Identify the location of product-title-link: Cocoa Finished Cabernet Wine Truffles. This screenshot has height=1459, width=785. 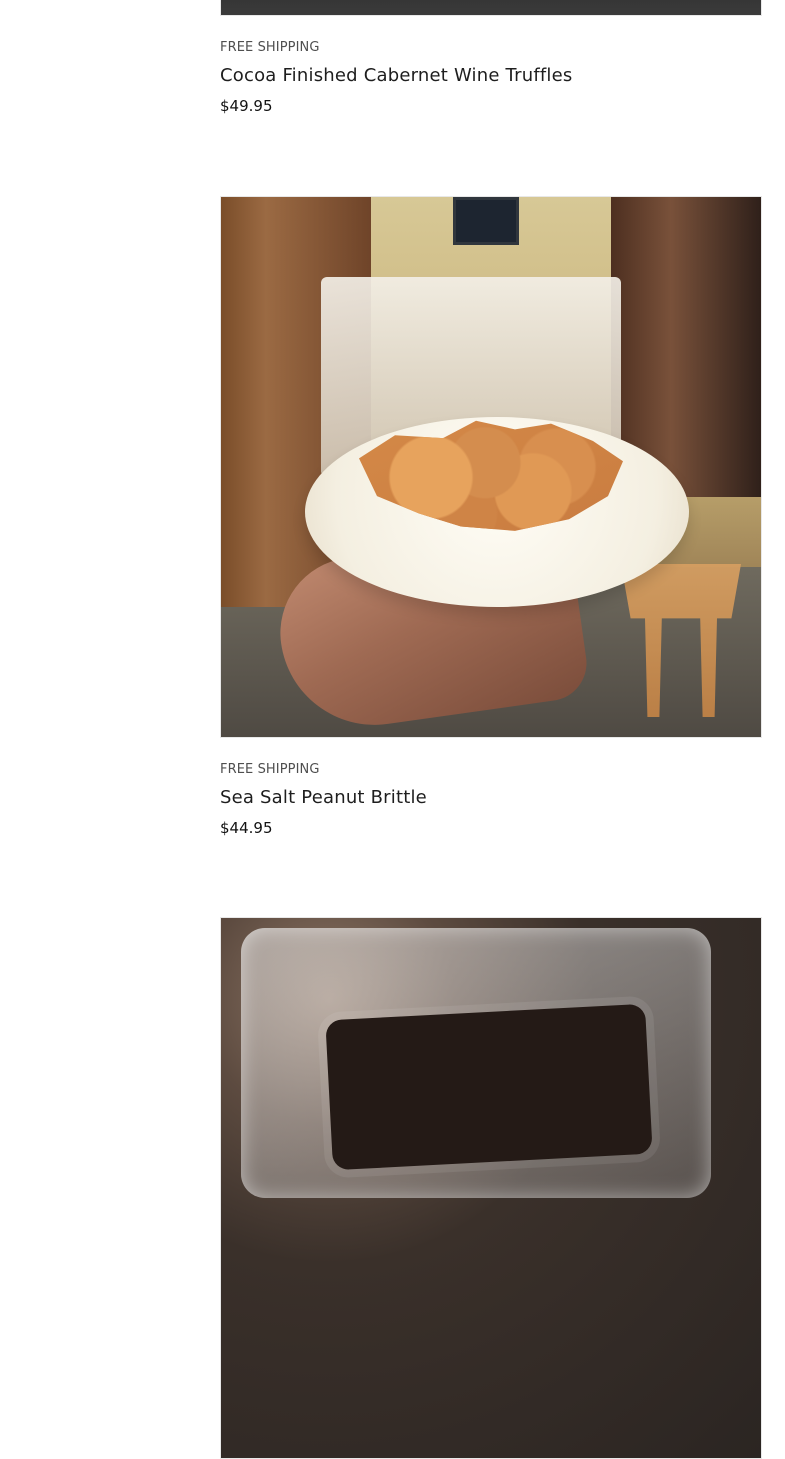
(491, 76).